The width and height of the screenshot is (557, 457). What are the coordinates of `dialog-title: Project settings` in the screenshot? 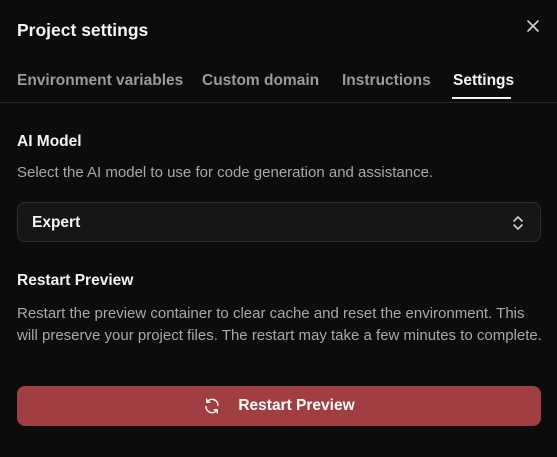 It's located at (83, 30).